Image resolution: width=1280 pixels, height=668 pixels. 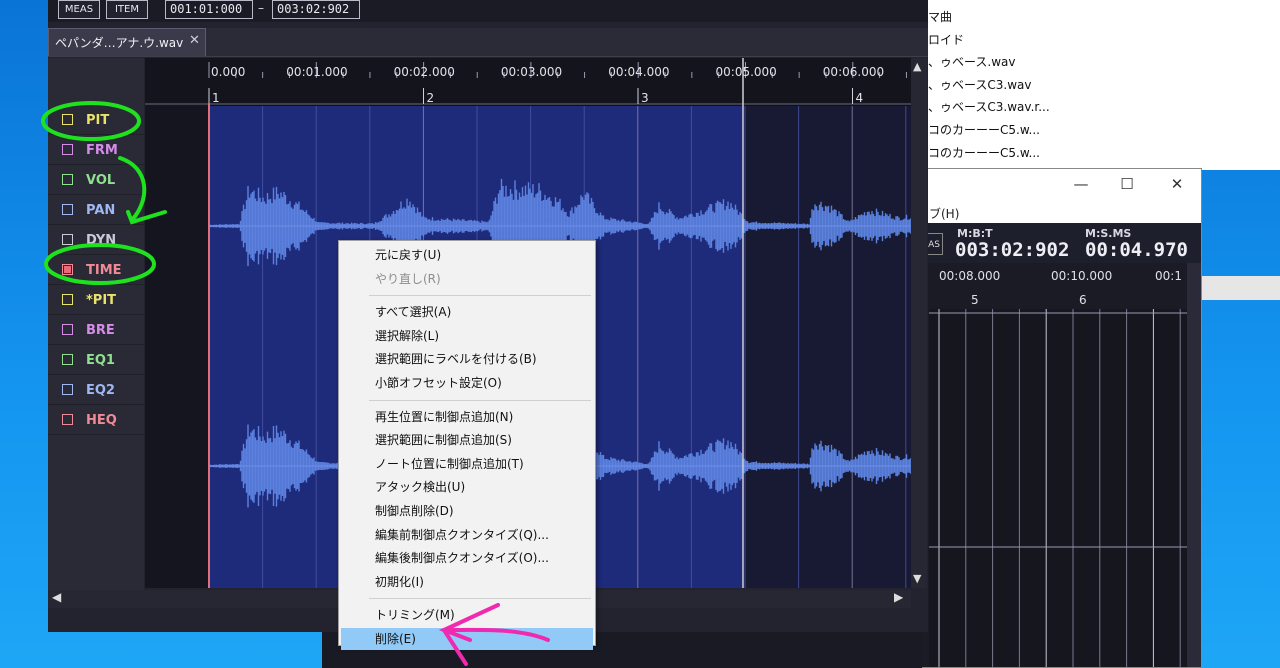 I want to click on meas-button: MEAS, so click(x=79, y=9).